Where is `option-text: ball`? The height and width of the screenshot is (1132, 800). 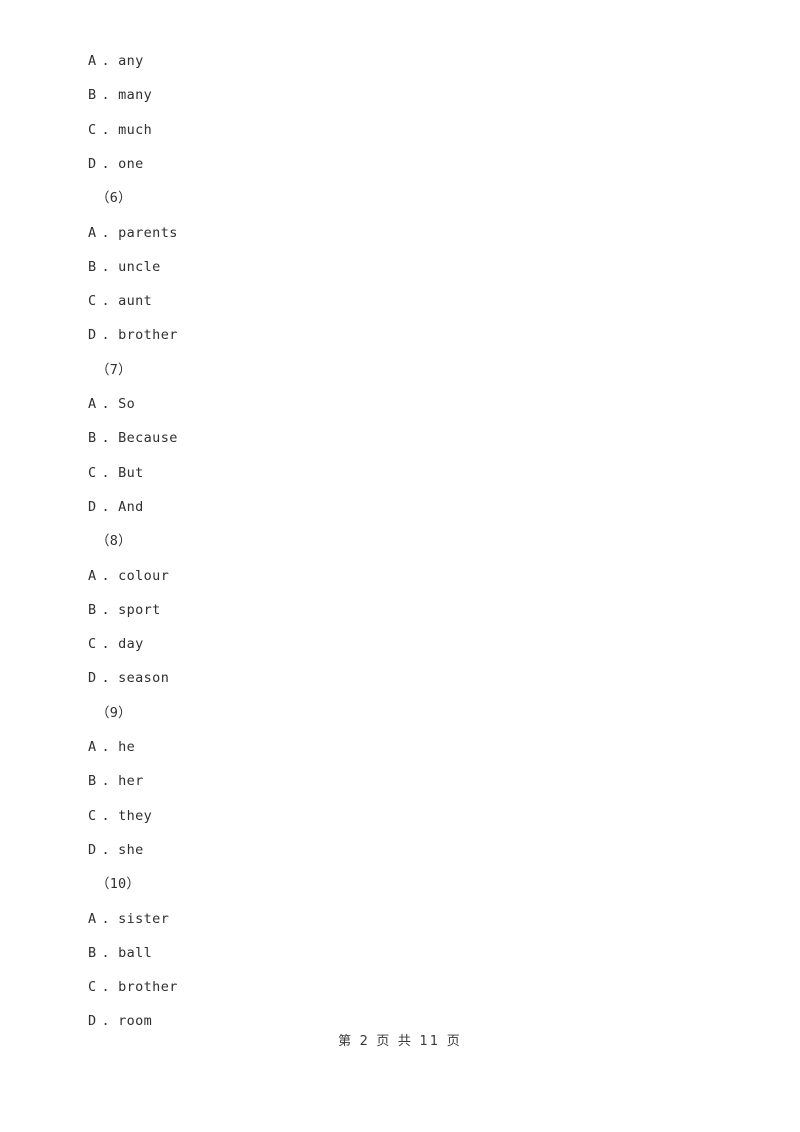
option-text: ball is located at coordinates (135, 952).